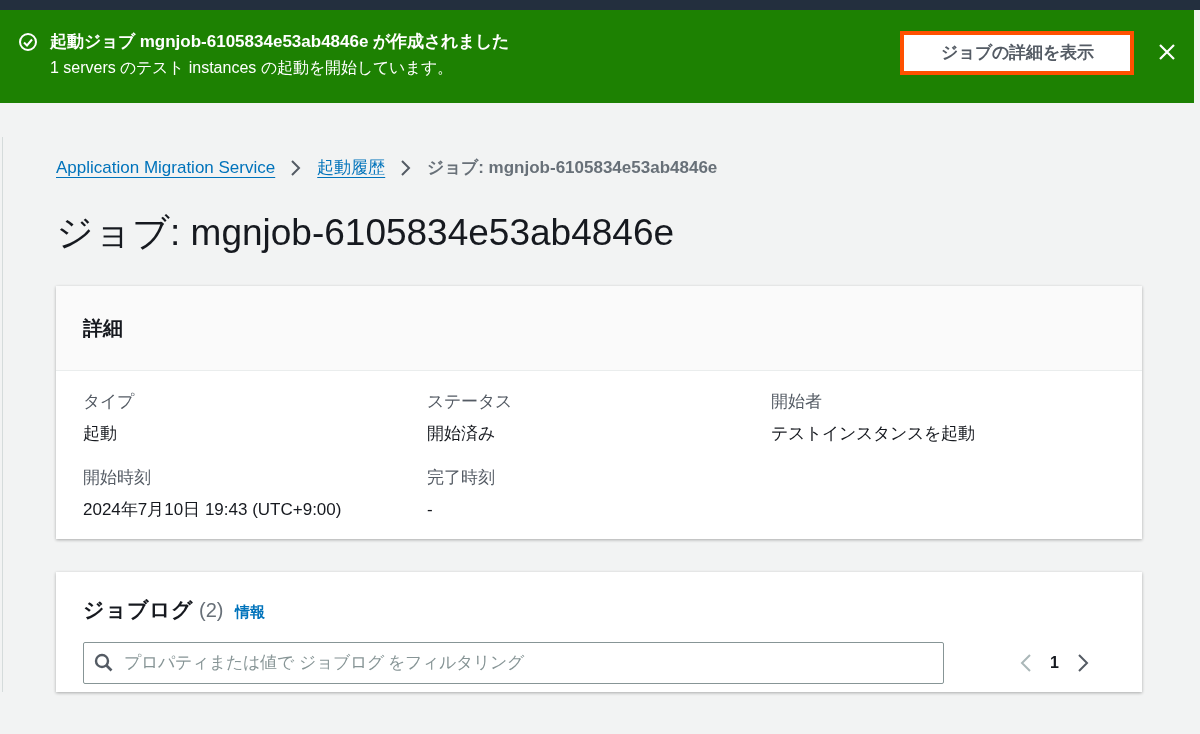  What do you see at coordinates (351, 168) in the screenshot?
I see `breadcrumb-link: 起動履歴` at bounding box center [351, 168].